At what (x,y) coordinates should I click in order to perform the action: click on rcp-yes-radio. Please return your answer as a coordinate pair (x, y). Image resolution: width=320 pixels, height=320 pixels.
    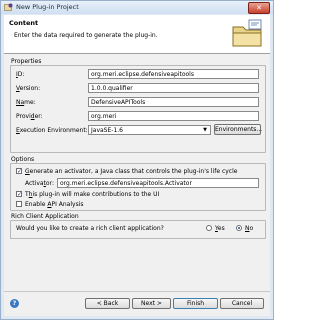
    Looking at the image, I should click on (209, 228).